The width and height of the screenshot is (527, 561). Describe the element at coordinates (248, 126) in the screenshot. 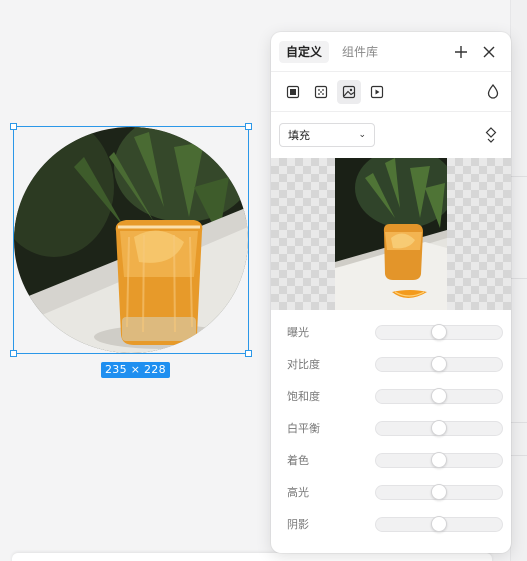

I see `resize-handle-top-right` at that location.